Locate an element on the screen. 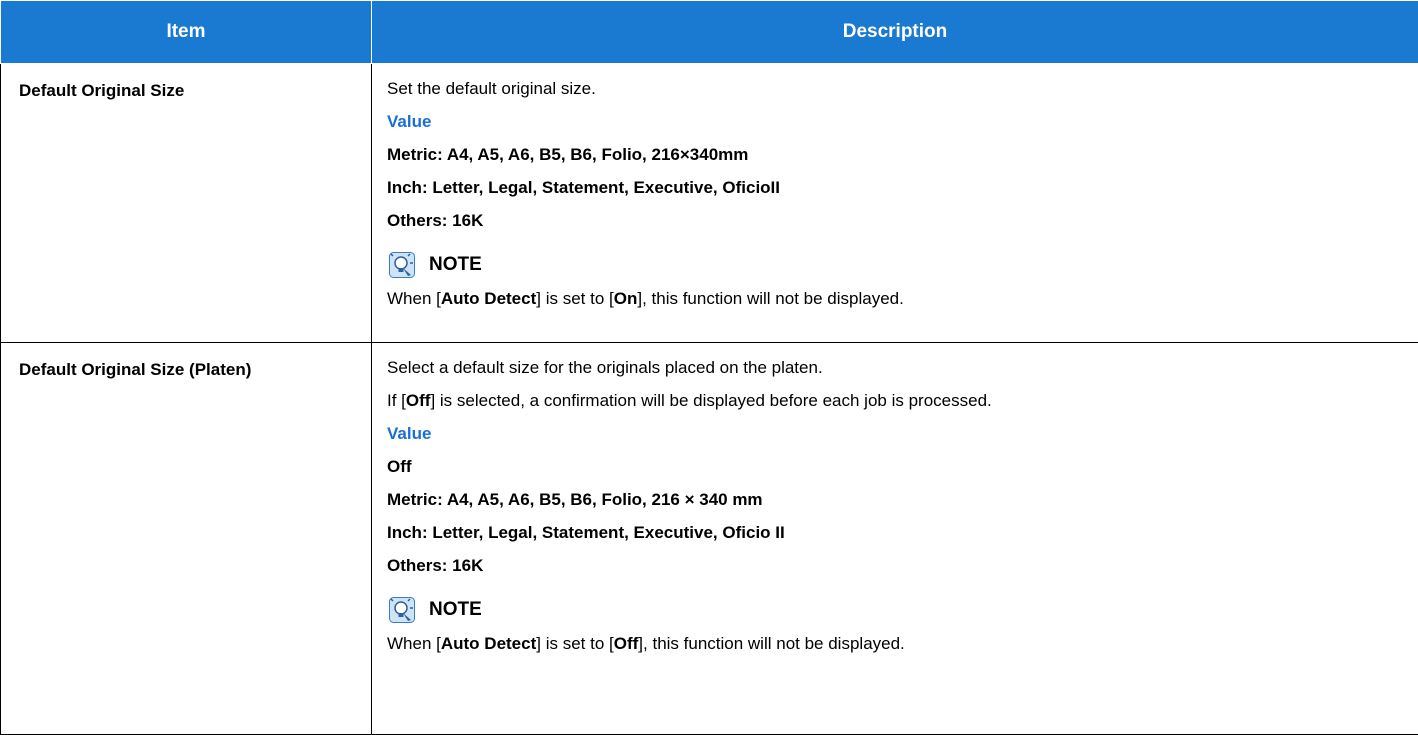  state-label: Off is located at coordinates (626, 643).